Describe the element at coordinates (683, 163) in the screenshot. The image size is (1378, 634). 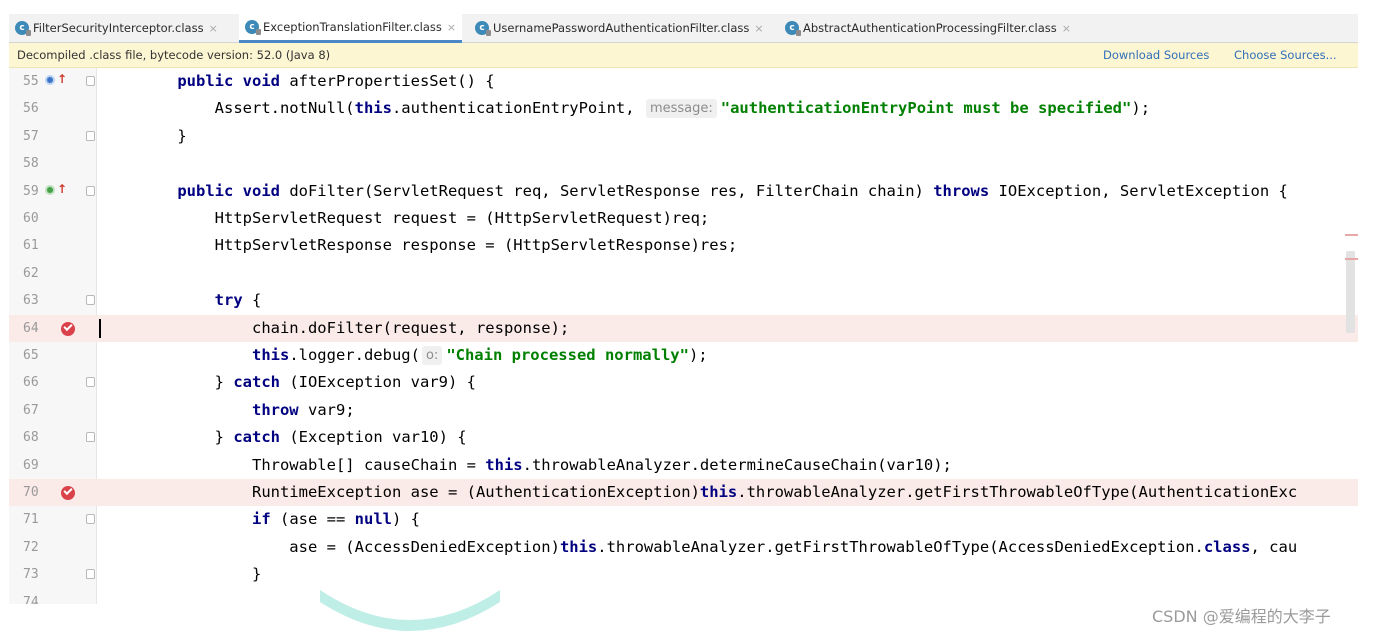
I see `code-line: 58` at that location.